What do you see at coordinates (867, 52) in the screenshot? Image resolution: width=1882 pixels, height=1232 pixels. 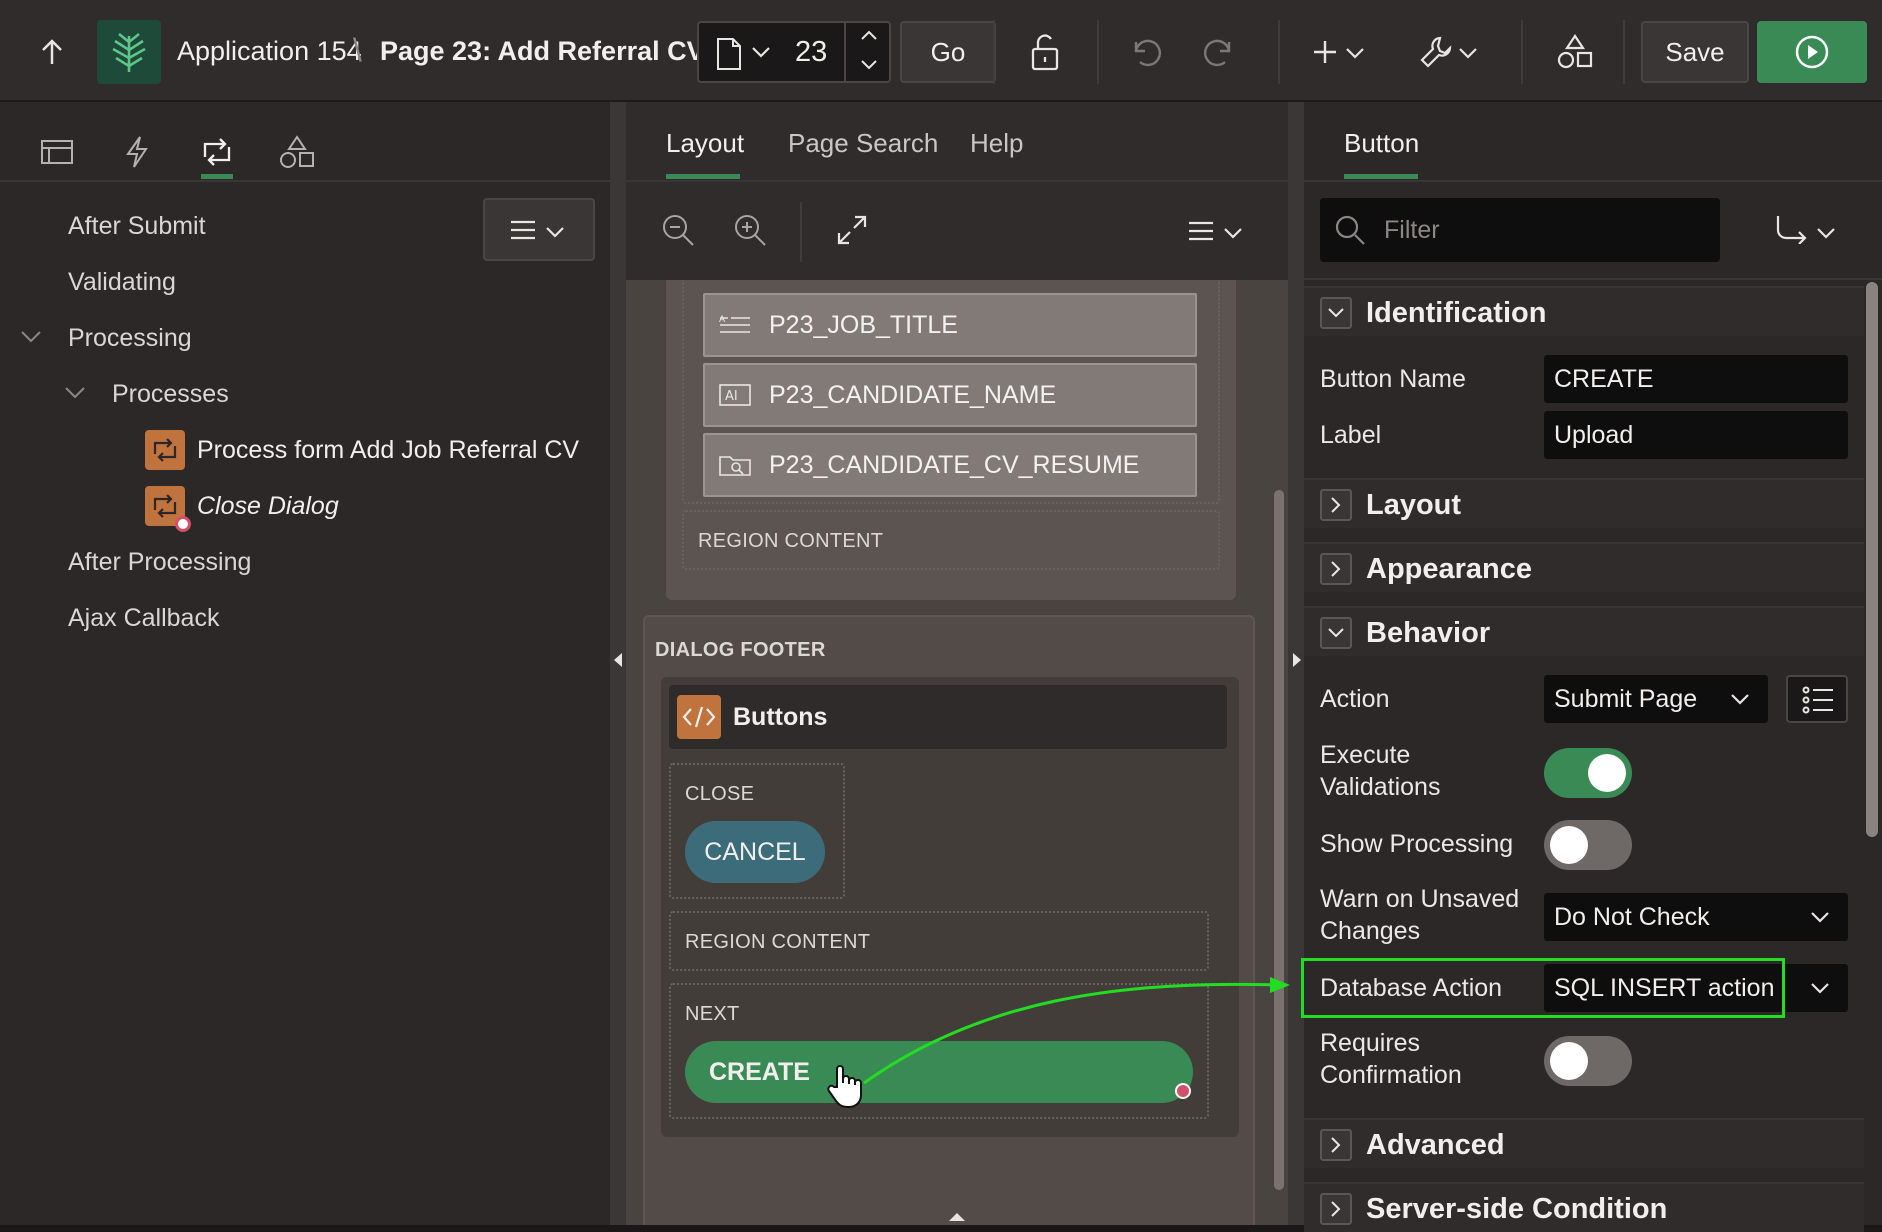 I see `page-stepper` at bounding box center [867, 52].